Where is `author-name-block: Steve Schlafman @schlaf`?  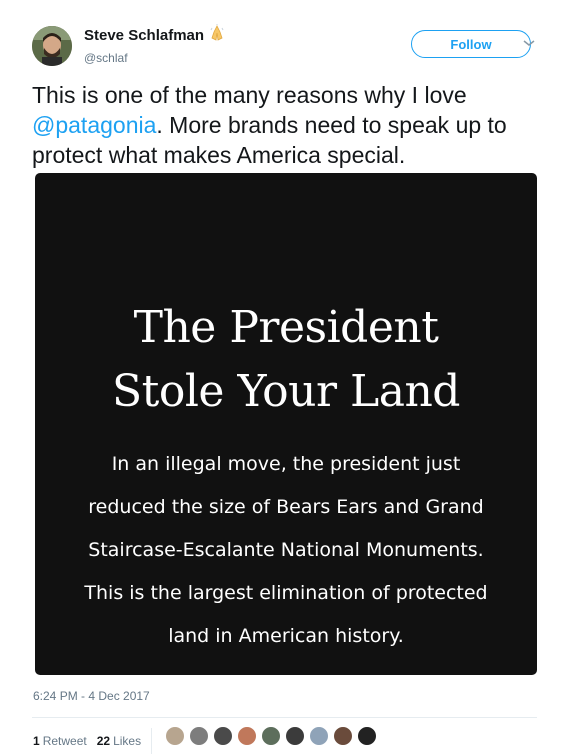
author-name-block: Steve Schlafman @schlaf is located at coordinates (155, 45).